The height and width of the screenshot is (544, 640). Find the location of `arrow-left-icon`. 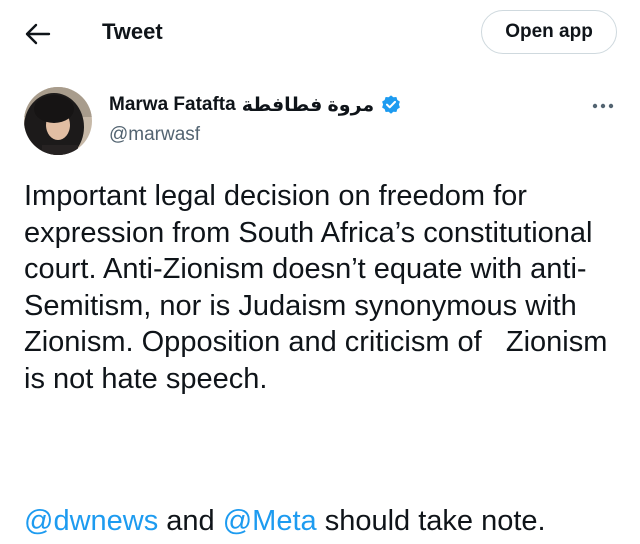

arrow-left-icon is located at coordinates (38, 34).